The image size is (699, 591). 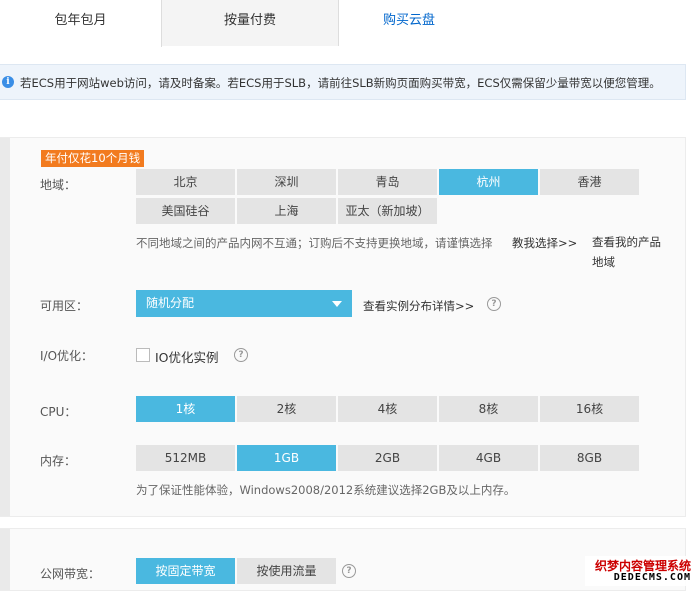 What do you see at coordinates (632, 252) in the screenshot?
I see `my-products-region-link: 查看我的产品地域` at bounding box center [632, 252].